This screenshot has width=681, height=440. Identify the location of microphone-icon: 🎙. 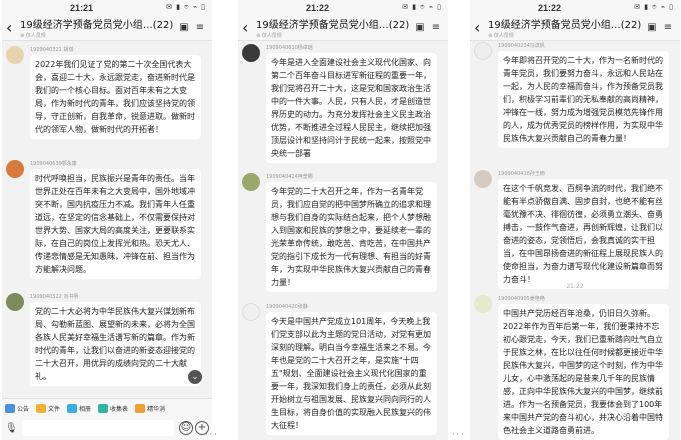
(12, 428).